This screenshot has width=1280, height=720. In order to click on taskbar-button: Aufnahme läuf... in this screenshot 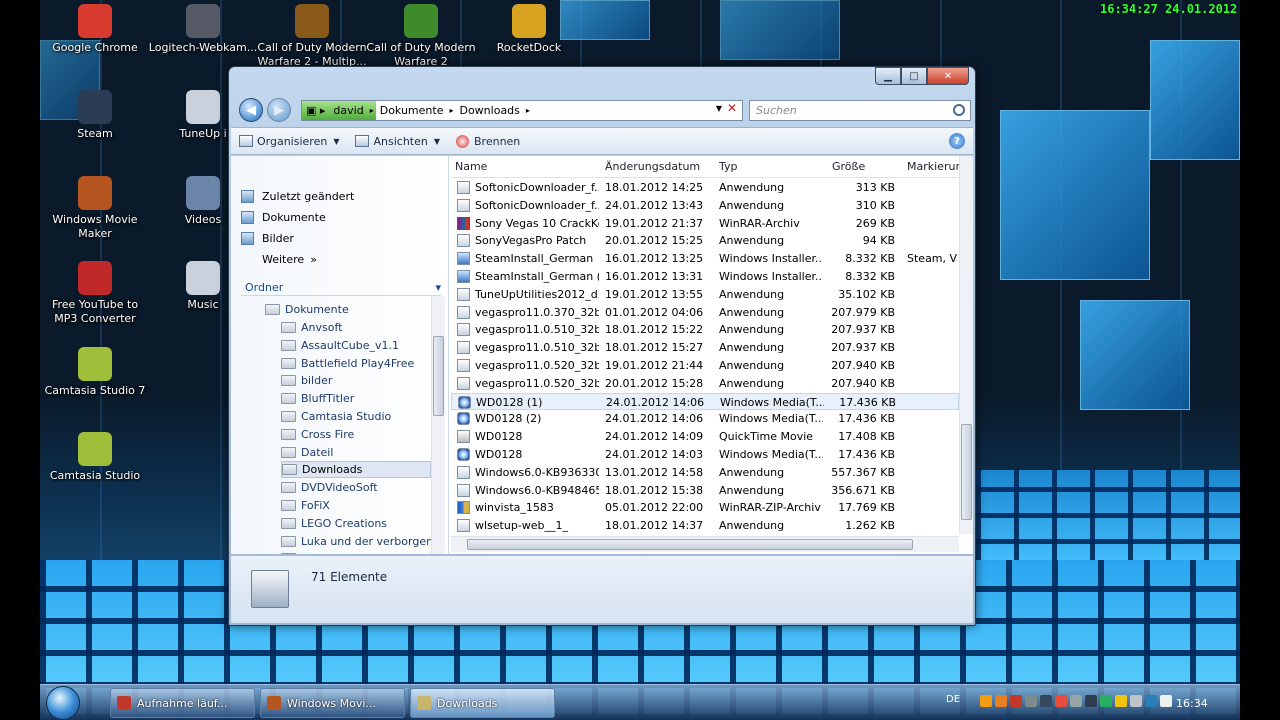, I will do `click(182, 703)`.